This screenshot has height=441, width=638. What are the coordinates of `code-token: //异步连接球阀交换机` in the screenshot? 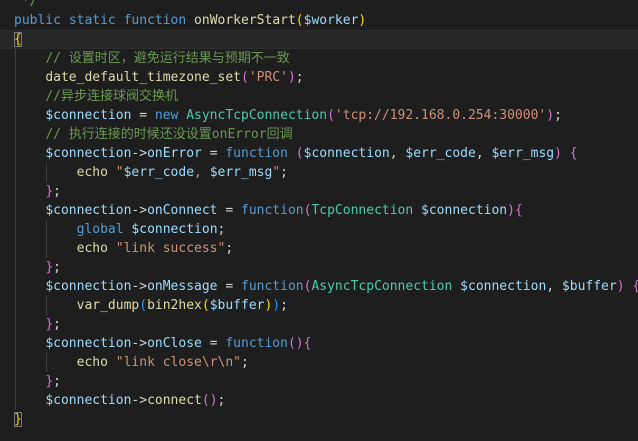 It's located at (111, 96).